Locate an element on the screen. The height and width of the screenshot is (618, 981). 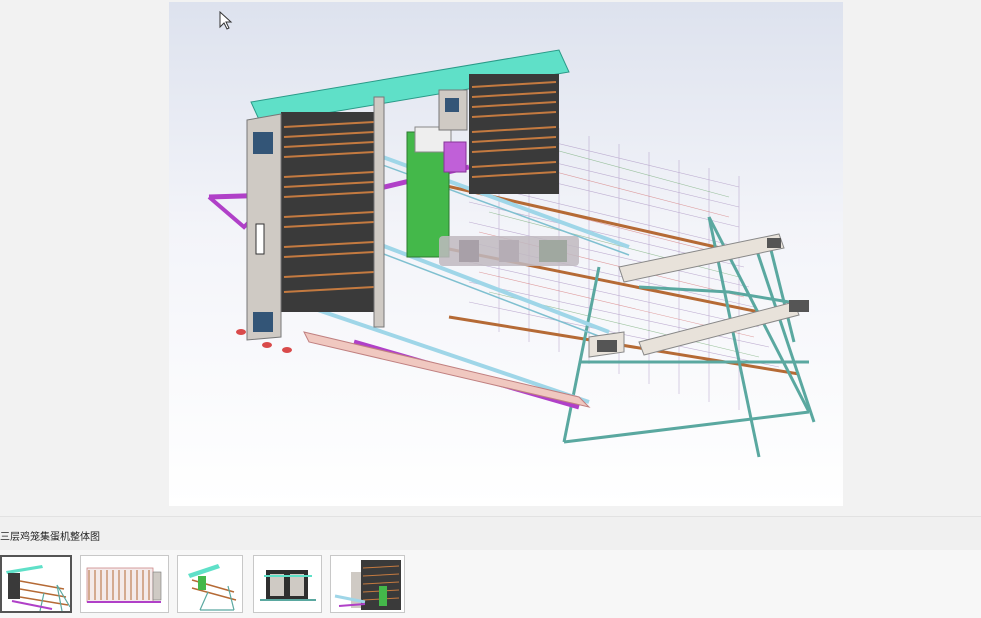
thumb-front-view is located at coordinates (124, 584).